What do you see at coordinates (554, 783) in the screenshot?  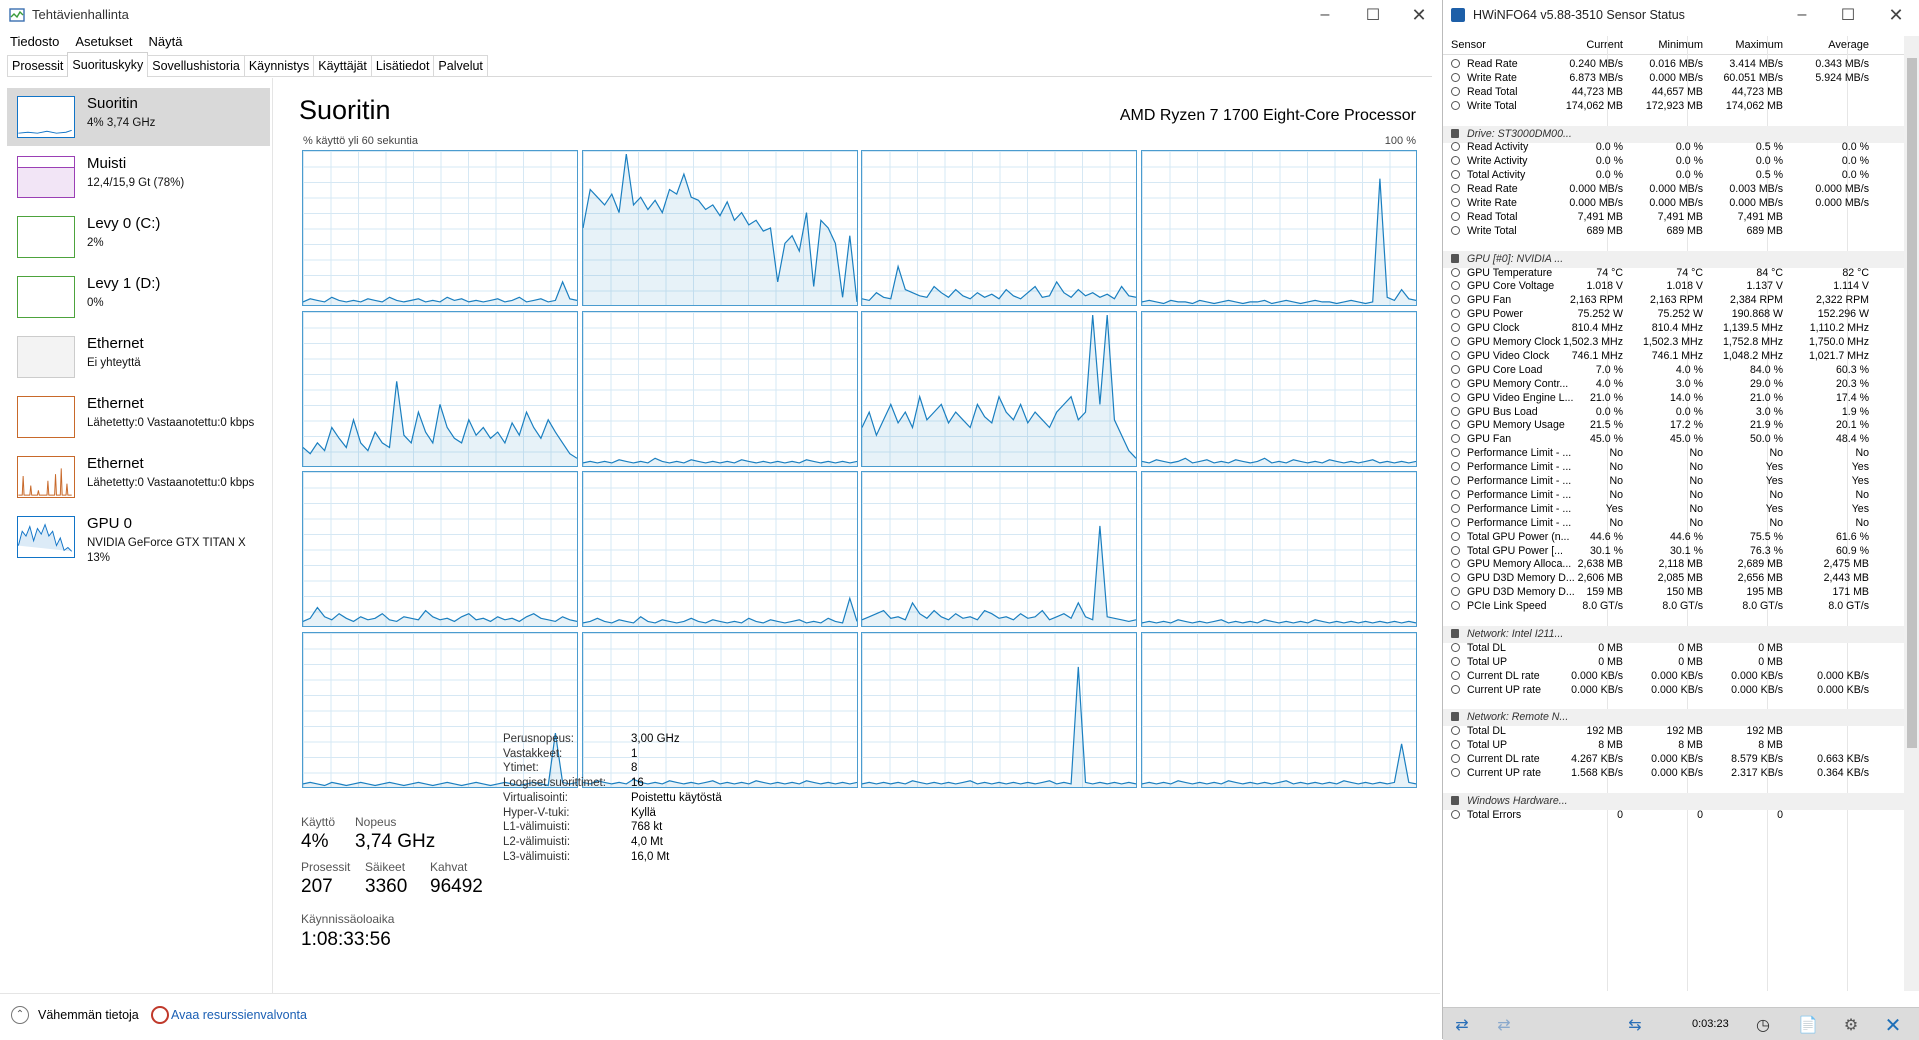 I see `spec-key: Loogiset suorittimet:` at bounding box center [554, 783].